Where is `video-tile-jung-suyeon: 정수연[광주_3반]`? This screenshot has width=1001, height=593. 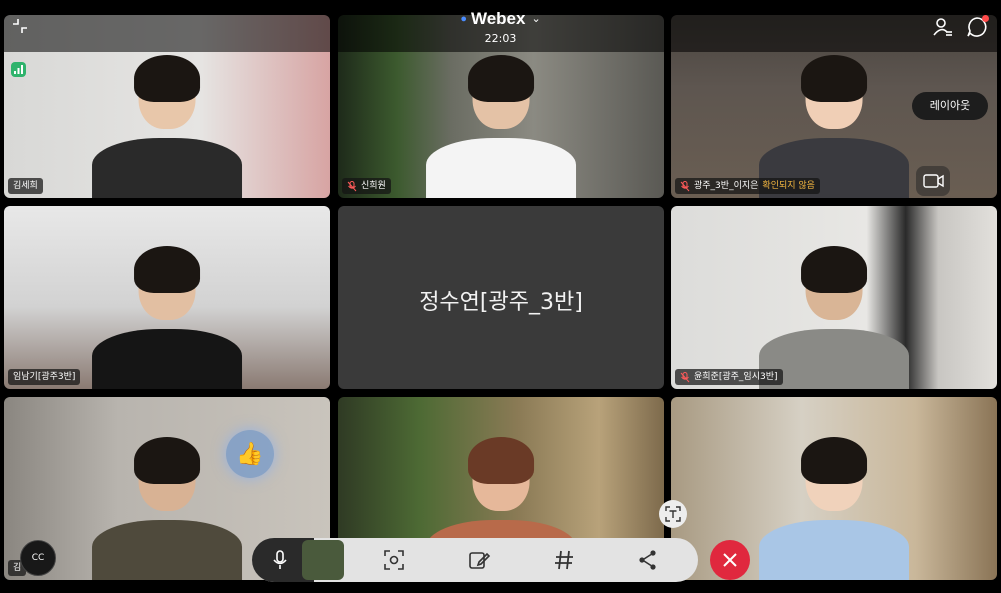 video-tile-jung-suyeon: 정수연[광주_3반] is located at coordinates (501, 297).